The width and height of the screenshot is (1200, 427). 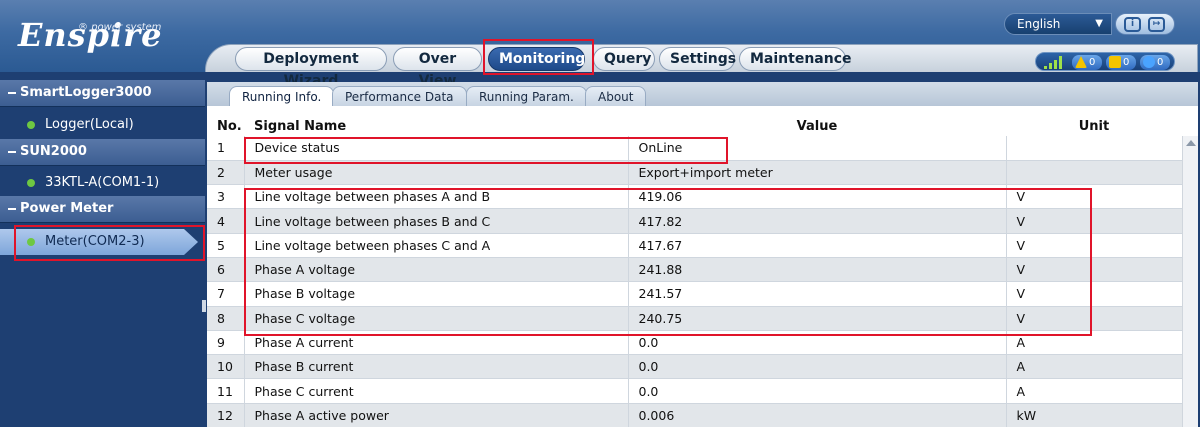 I want to click on table-row: 6 Phase A voltage 241.88 V, so click(x=695, y=270).